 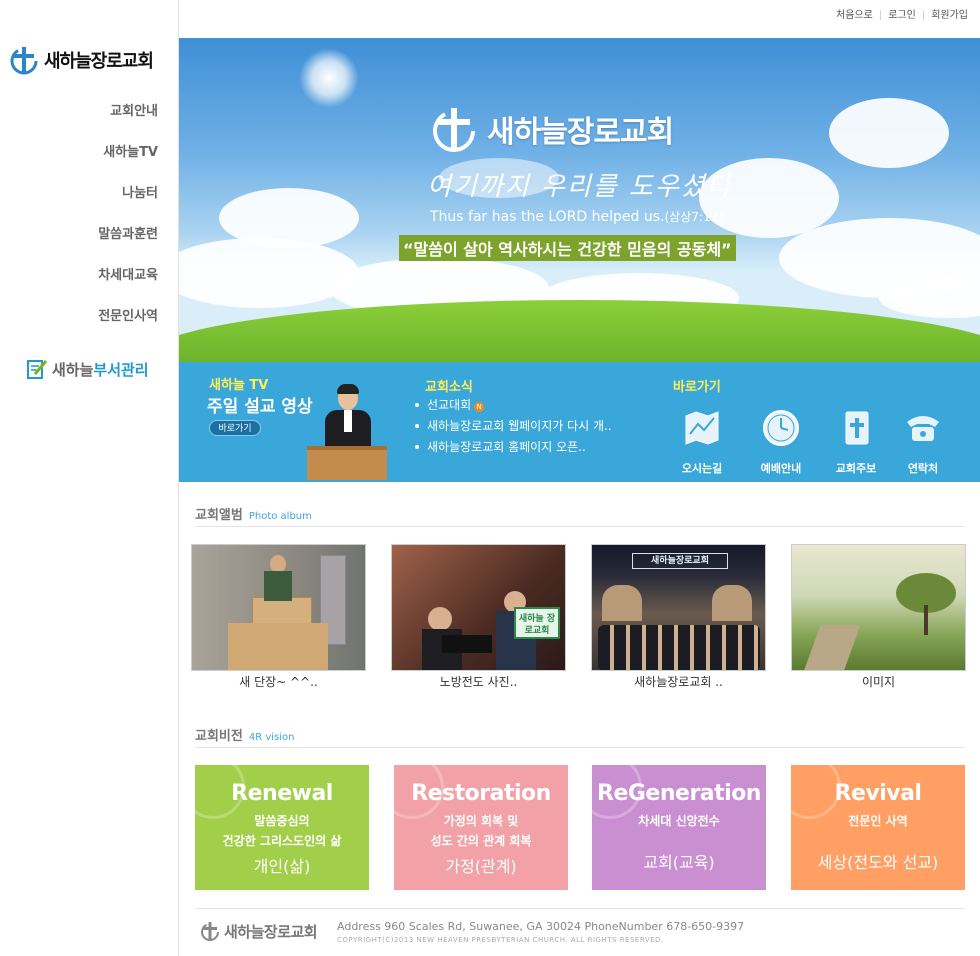 What do you see at coordinates (128, 122) in the screenshot?
I see `menu-item-about: 교회안내` at bounding box center [128, 122].